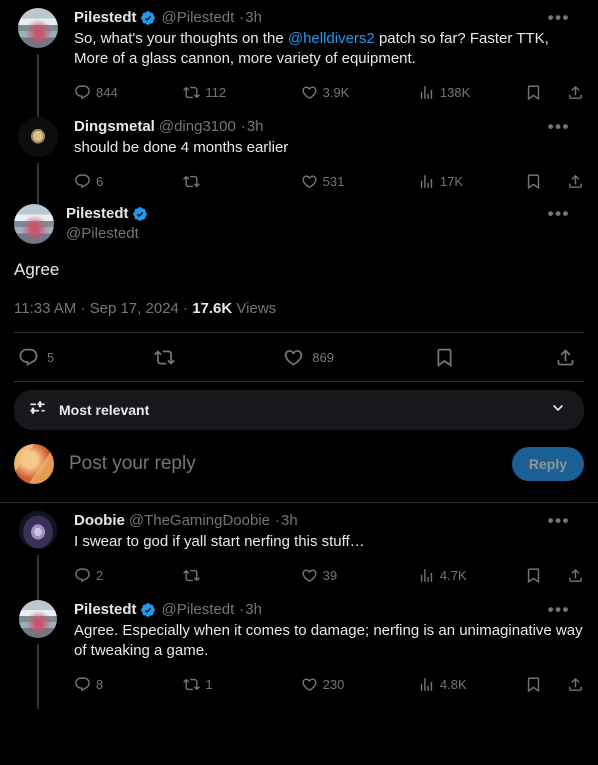 The height and width of the screenshot is (765, 598). I want to click on display-name: Dingsmetal, so click(114, 127).